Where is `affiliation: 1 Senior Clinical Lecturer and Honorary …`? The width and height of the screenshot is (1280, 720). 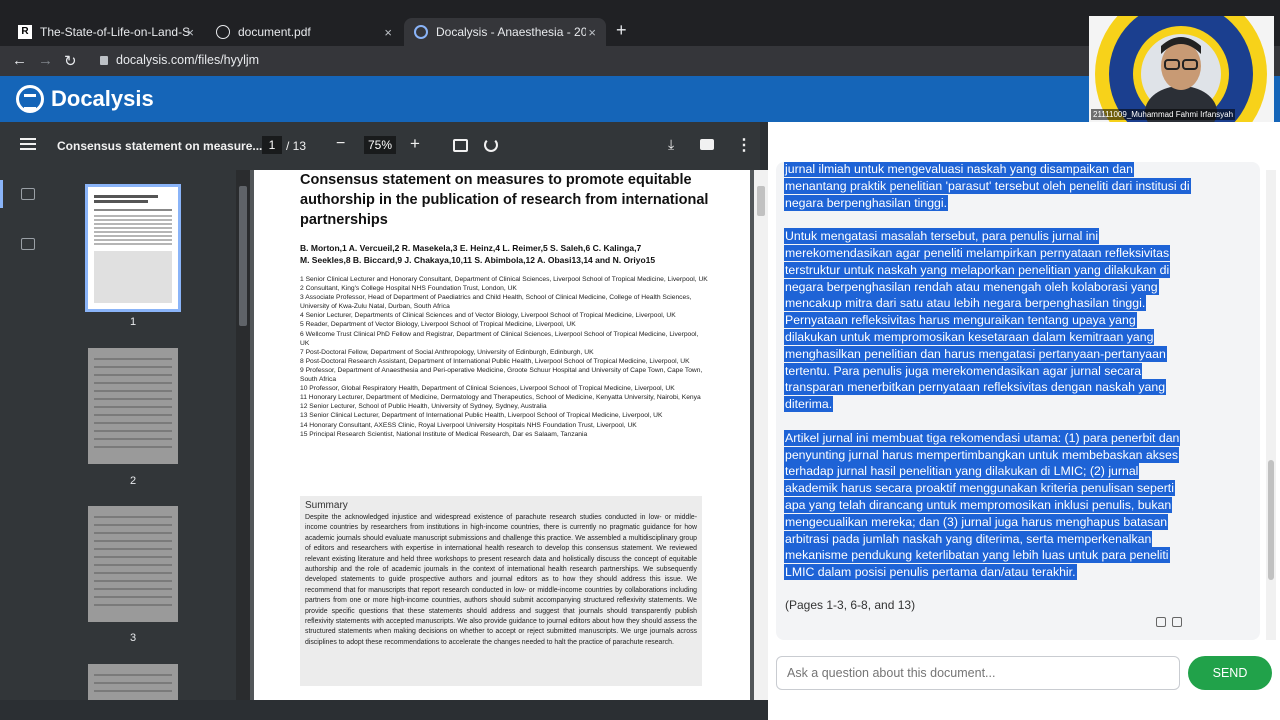
affiliation: 1 Senior Clinical Lecturer and Honorary … is located at coordinates (504, 279).